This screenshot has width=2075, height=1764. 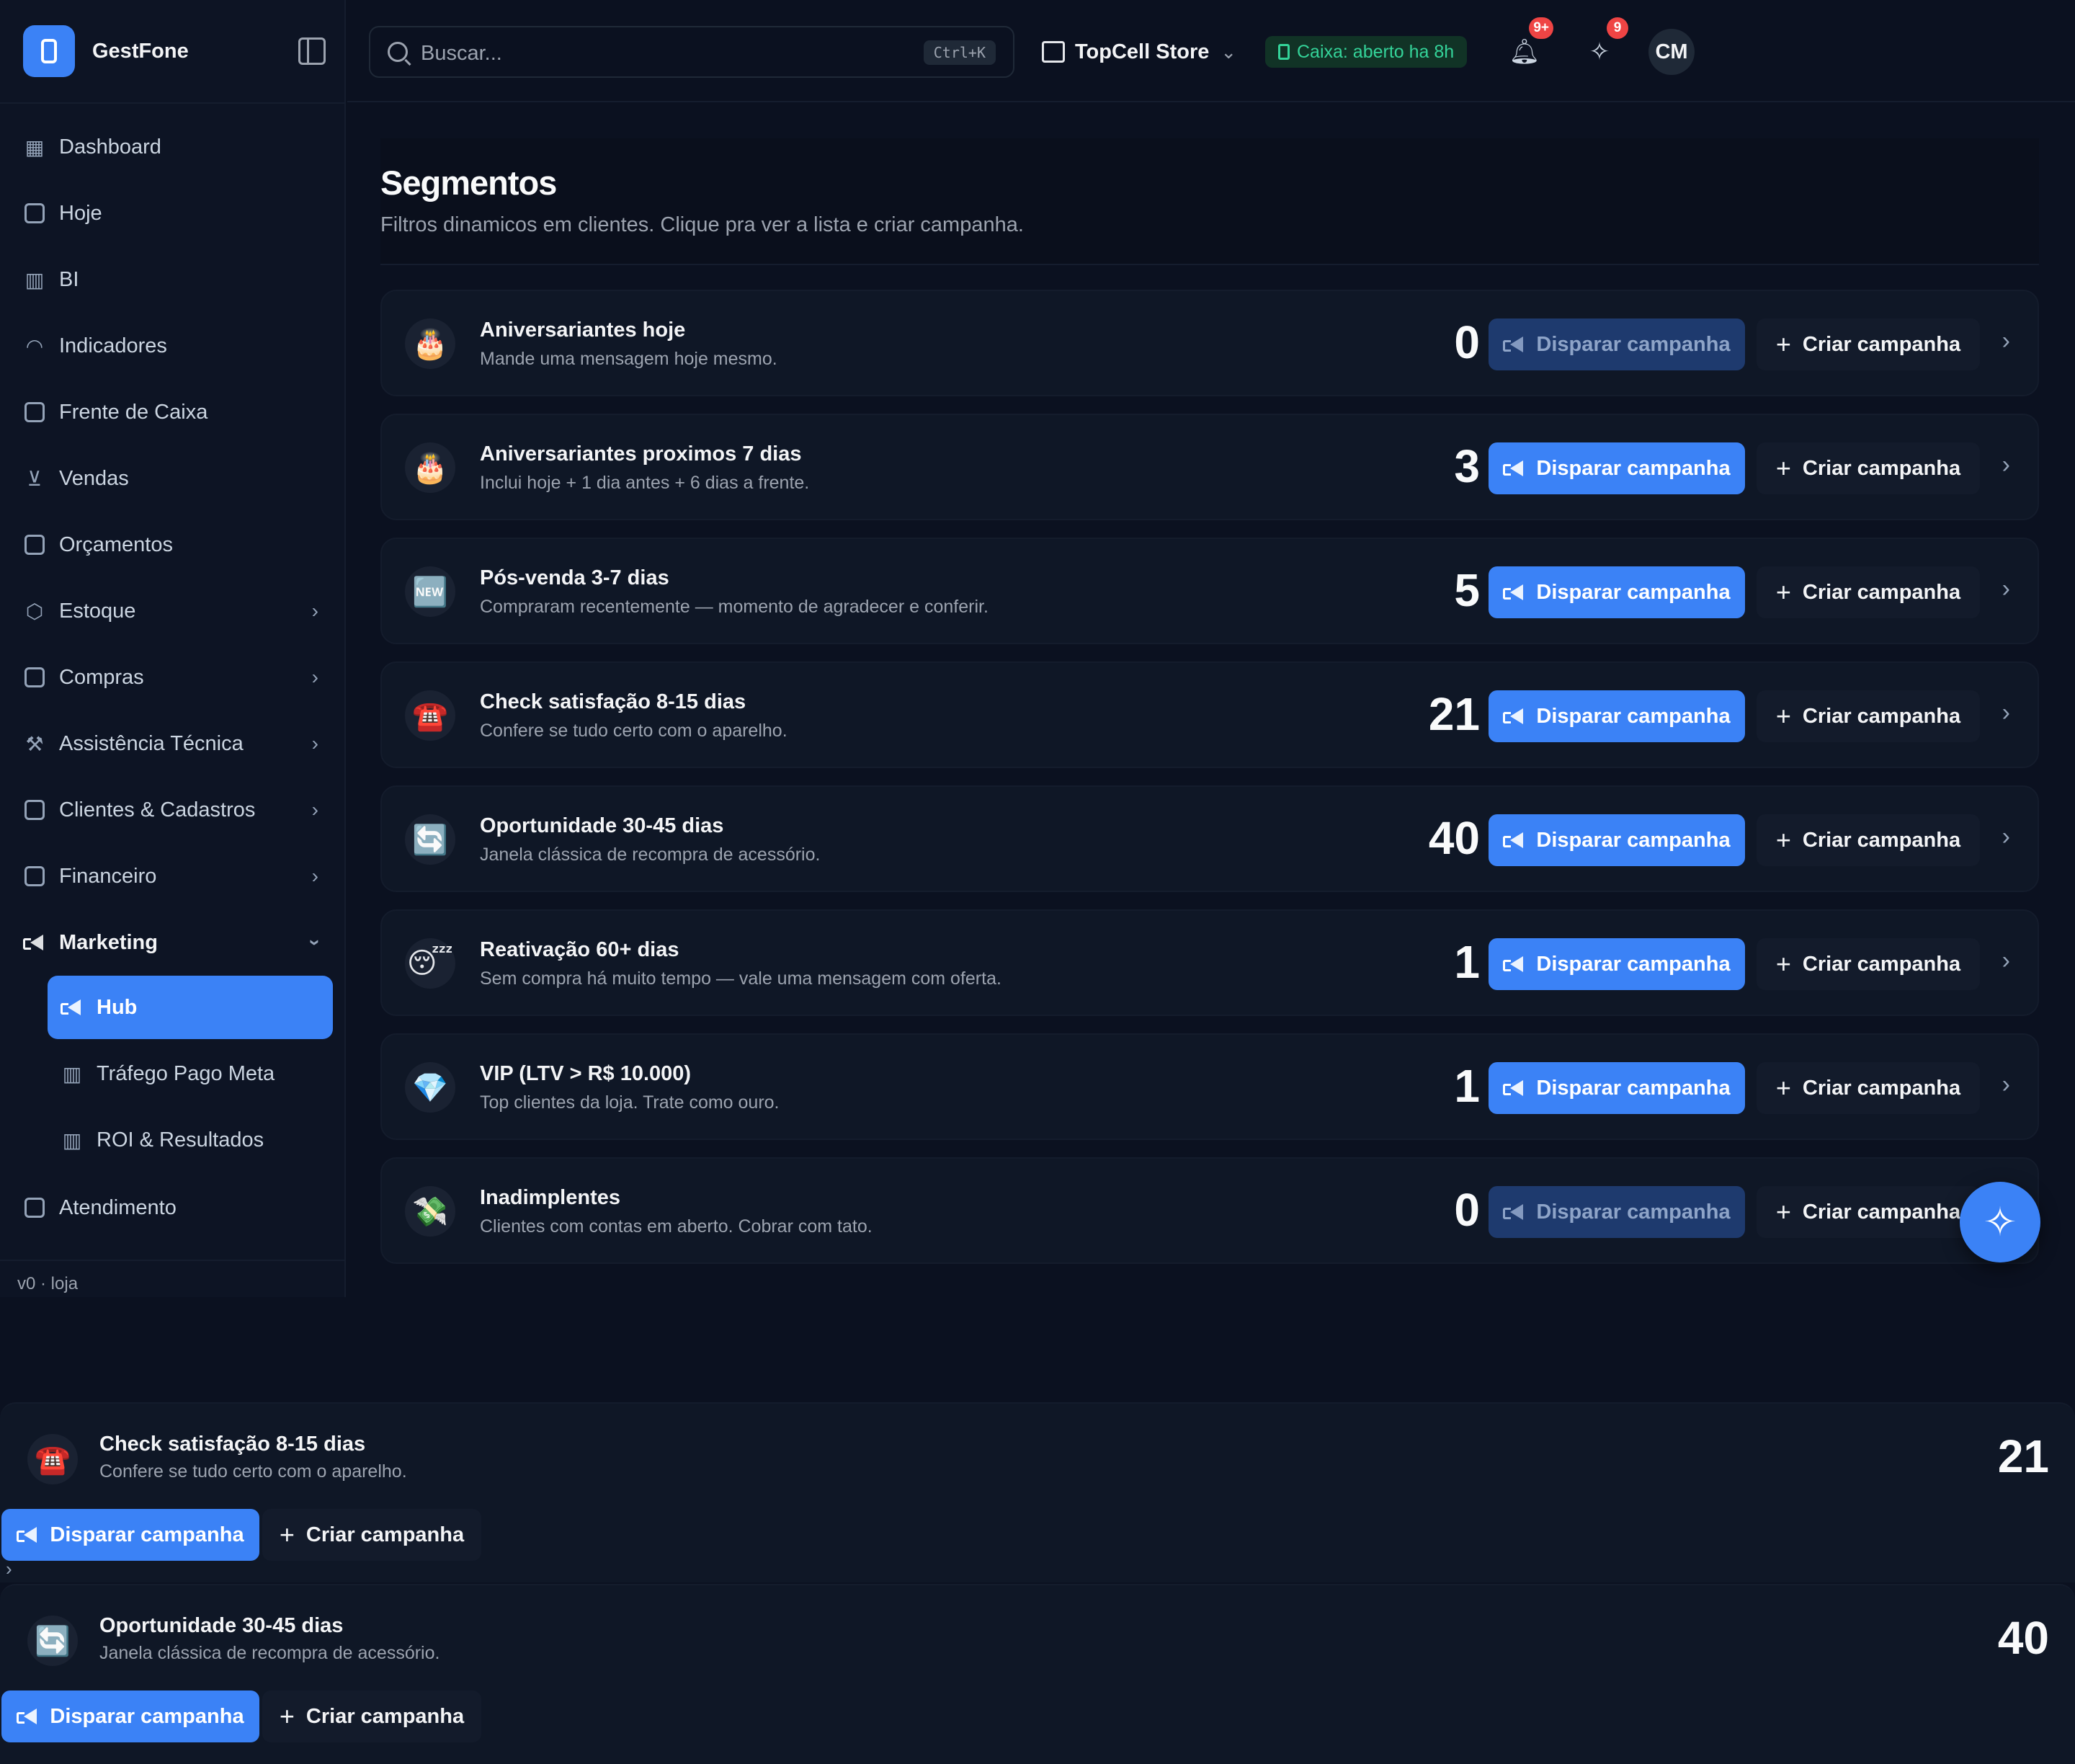 What do you see at coordinates (173, 611) in the screenshot?
I see `sidebar-item-estoque: ⬡ Estoque ›` at bounding box center [173, 611].